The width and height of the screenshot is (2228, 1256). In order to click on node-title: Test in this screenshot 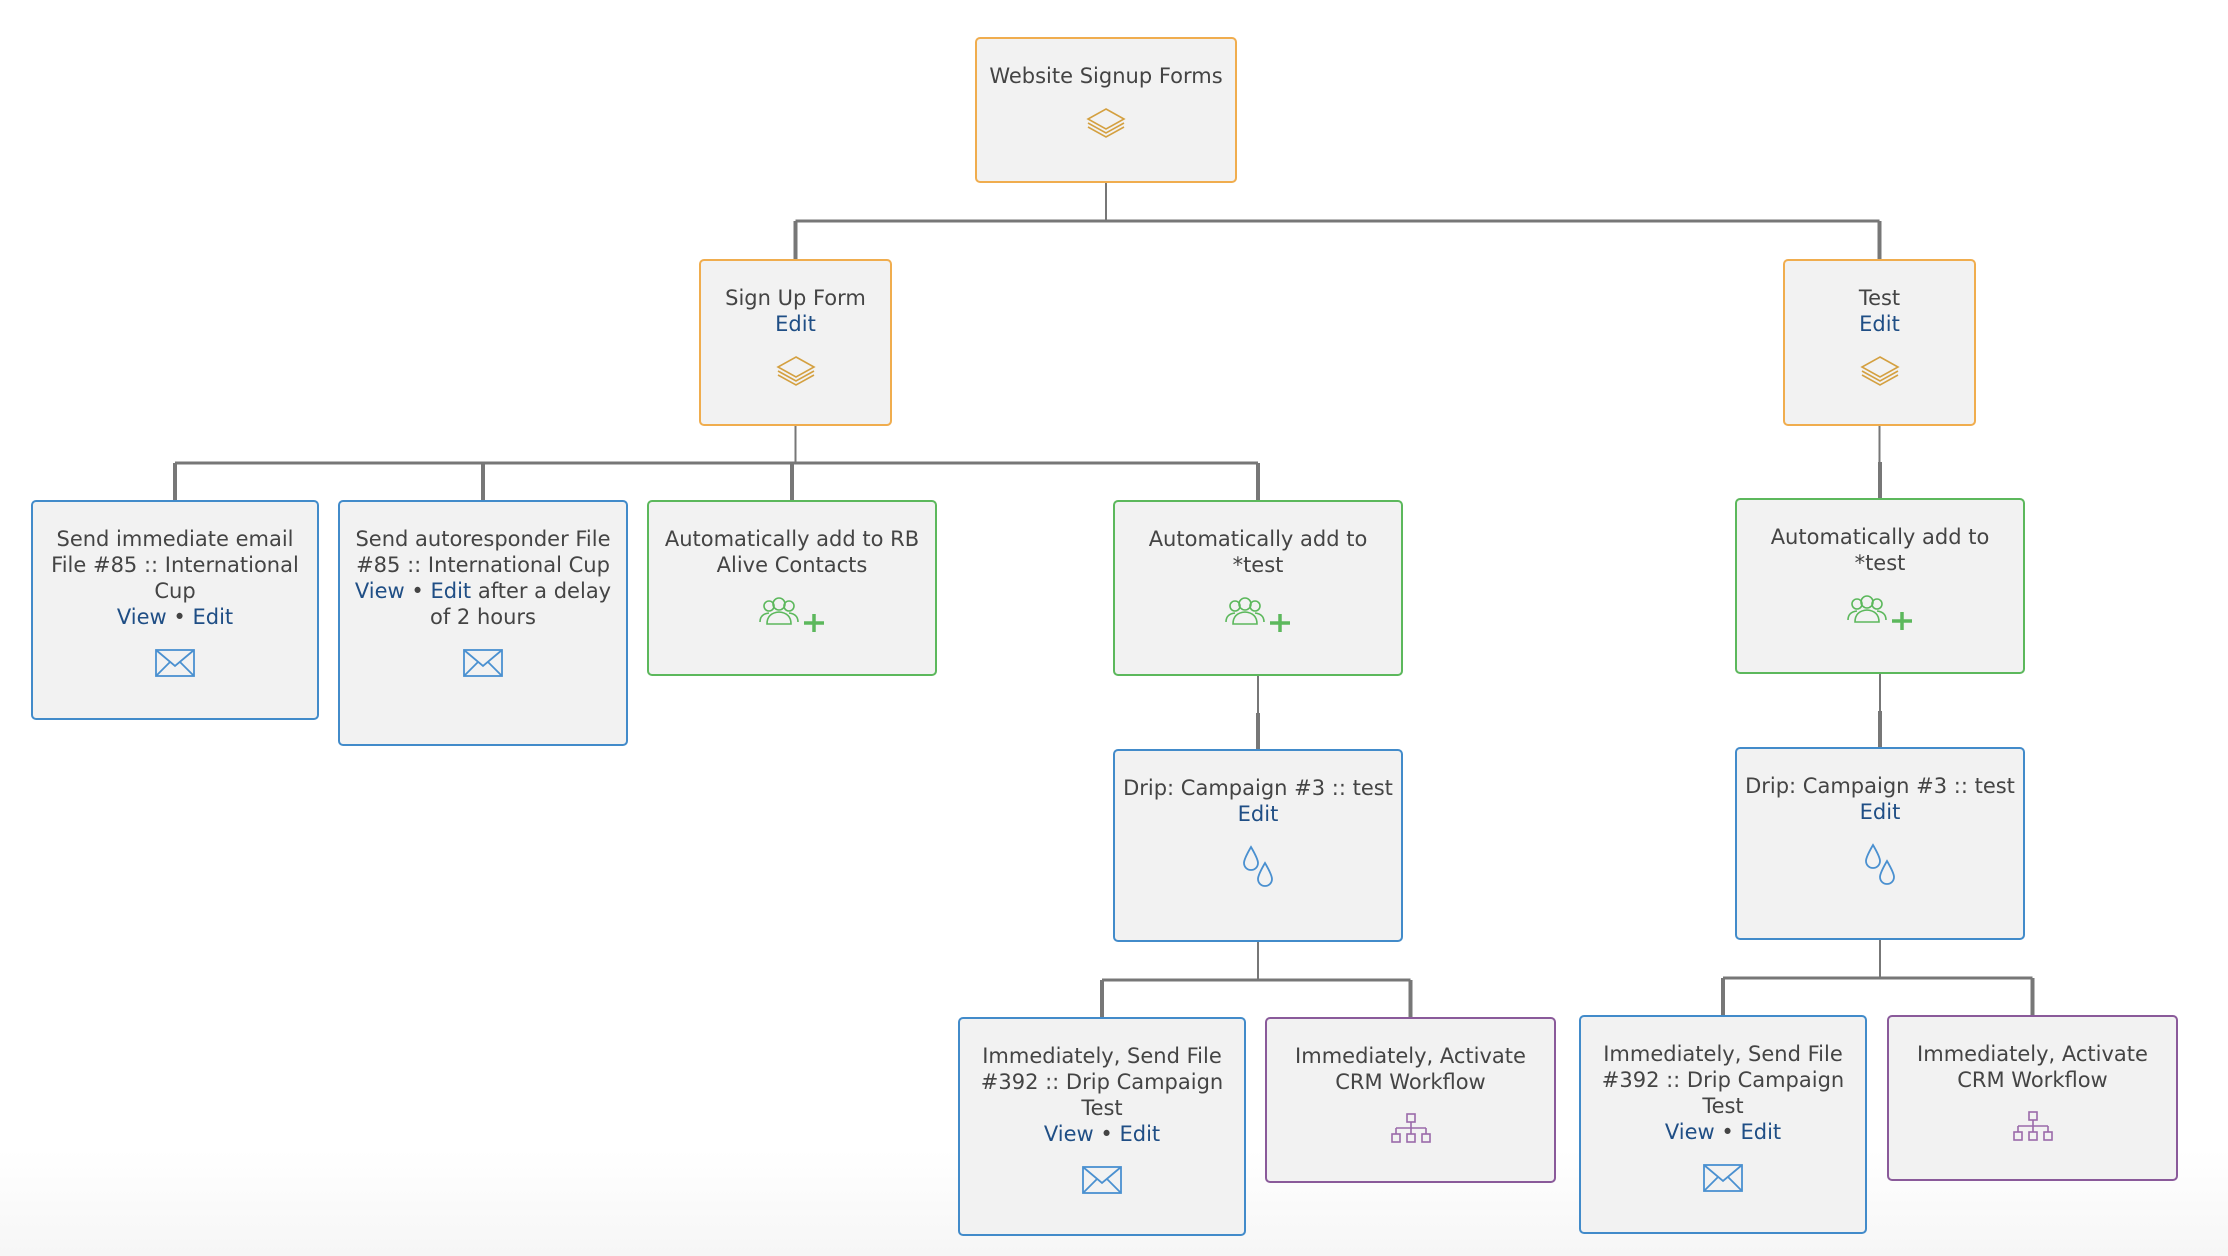, I will do `click(1879, 298)`.